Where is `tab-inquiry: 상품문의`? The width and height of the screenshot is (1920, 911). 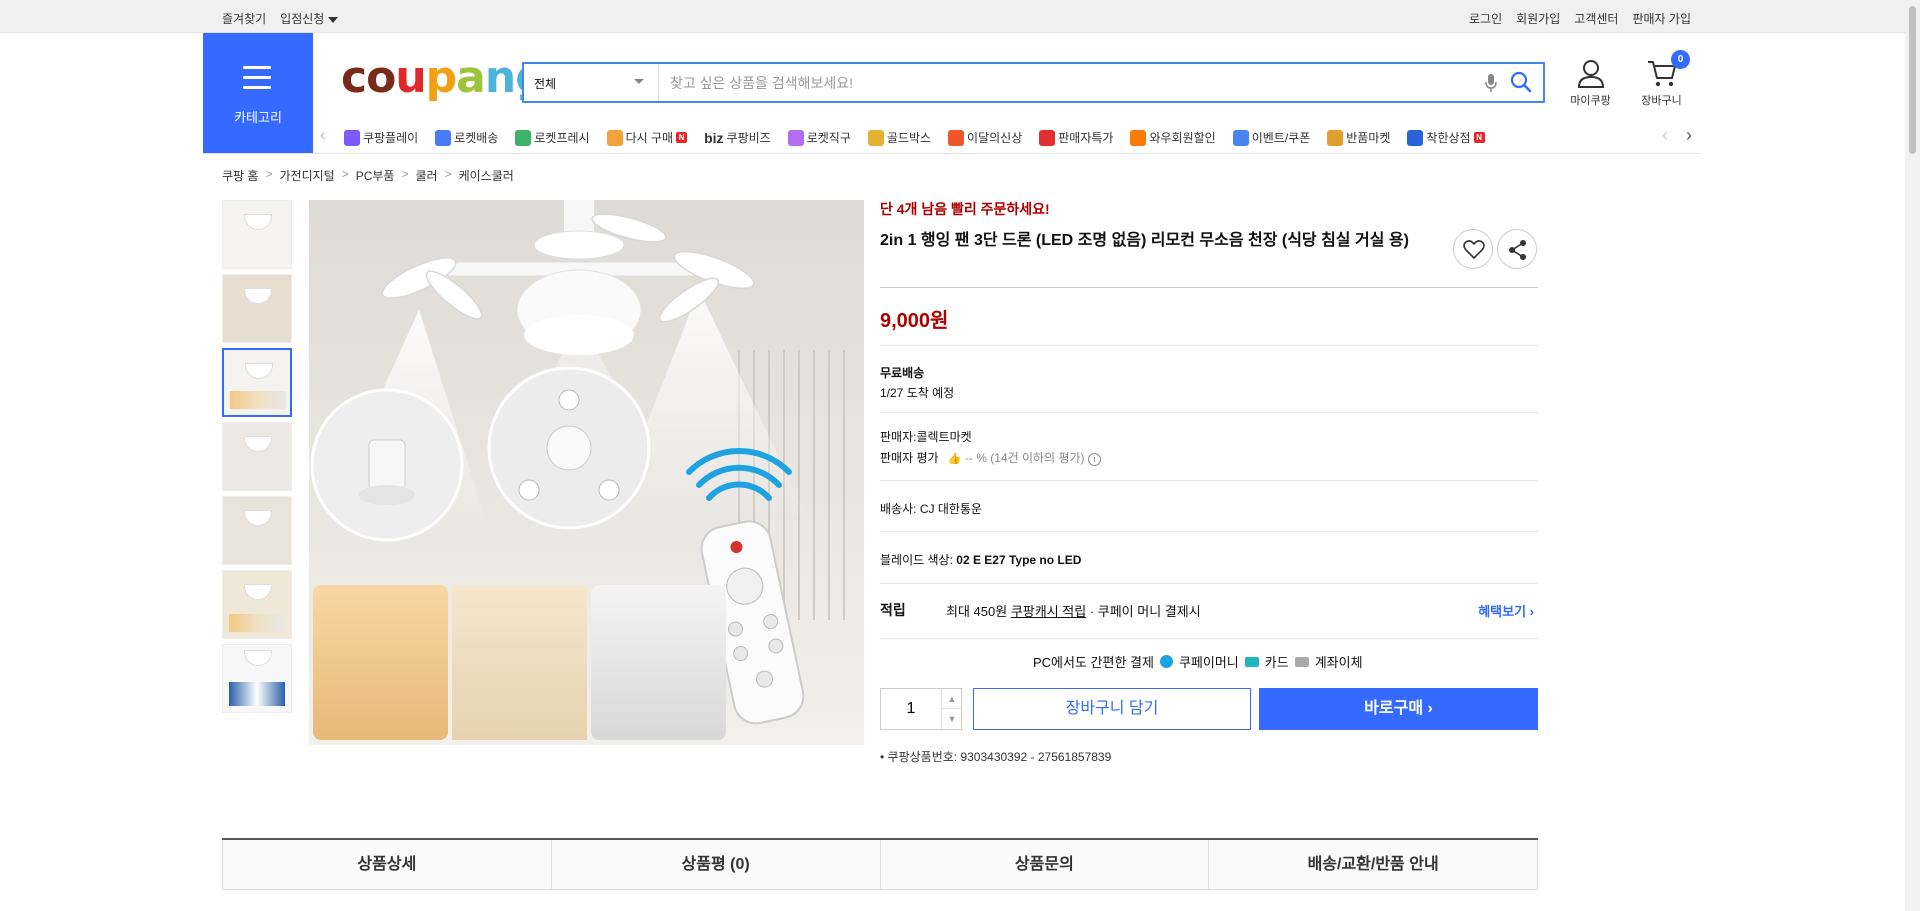
tab-inquiry: 상품문의 is located at coordinates (1044, 864).